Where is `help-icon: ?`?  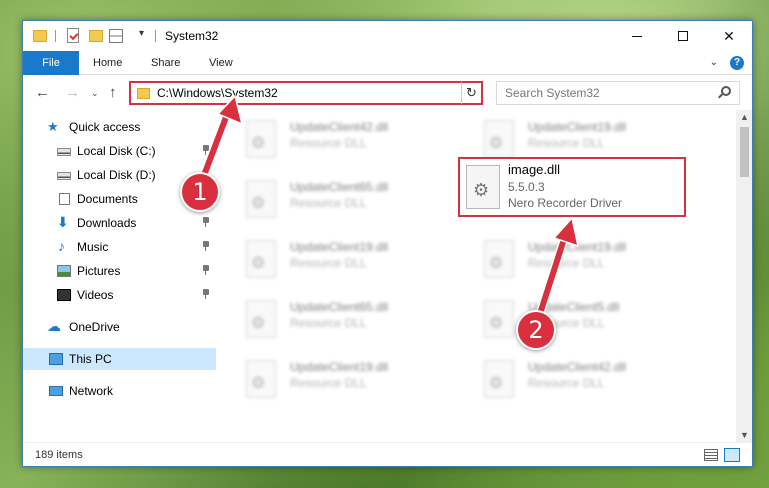 help-icon: ? is located at coordinates (737, 63).